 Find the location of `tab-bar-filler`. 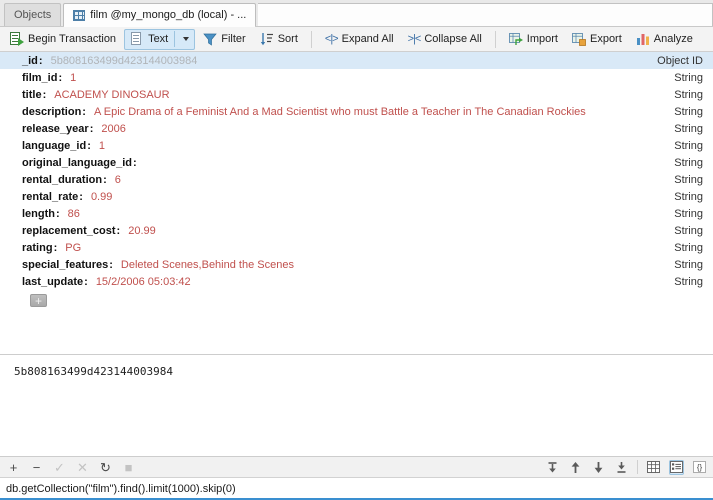

tab-bar-filler is located at coordinates (485, 14).